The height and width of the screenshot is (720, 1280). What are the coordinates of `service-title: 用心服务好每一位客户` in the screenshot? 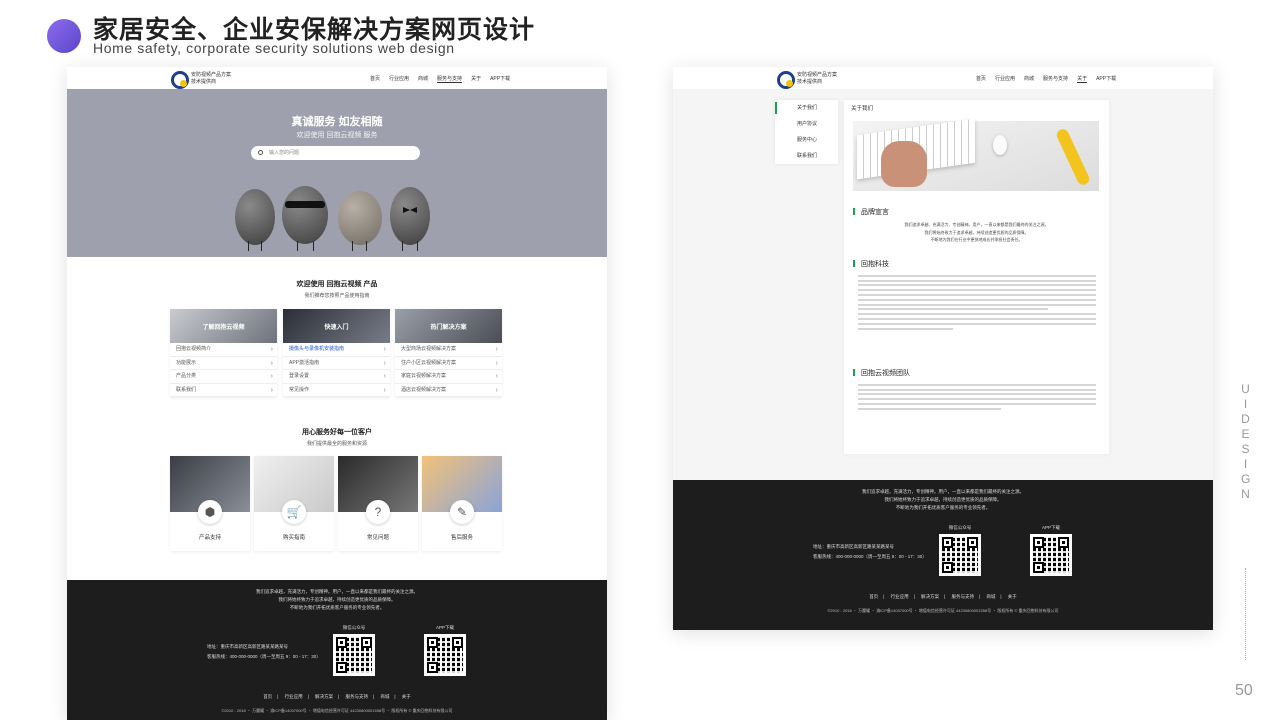 It's located at (337, 432).